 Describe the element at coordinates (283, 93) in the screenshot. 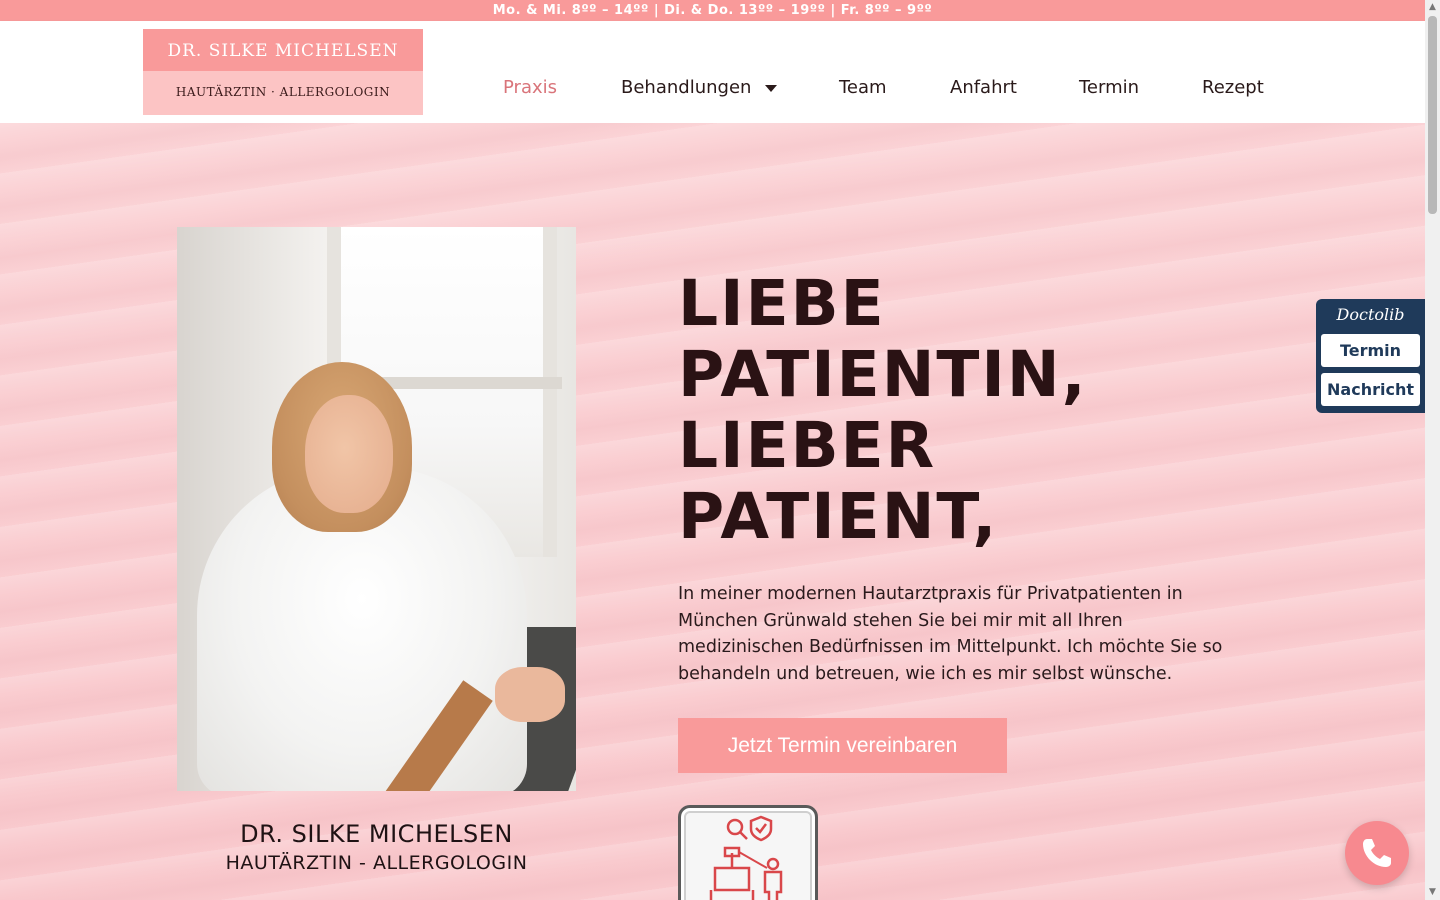

I see `logo-subtitle: HAUTÄRZTIN · ALLERGOLOGIN` at that location.